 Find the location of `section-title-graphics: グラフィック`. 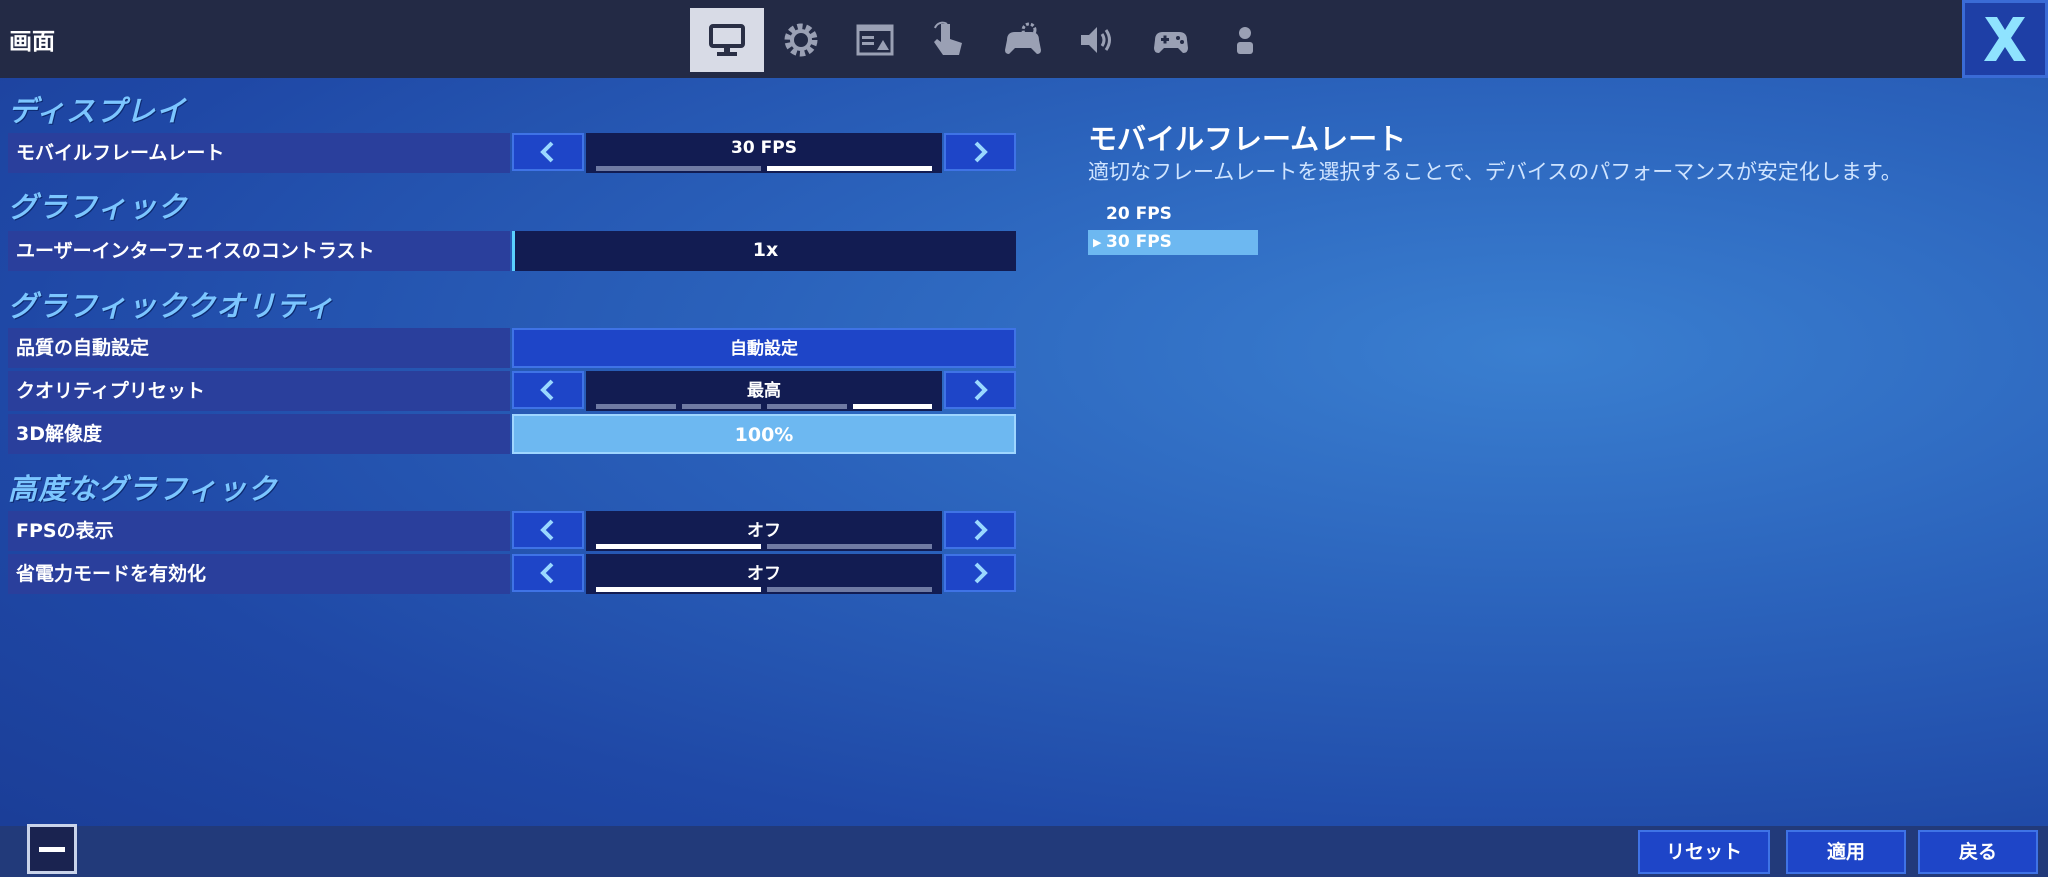

section-title-graphics: グラフィック is located at coordinates (98, 207).